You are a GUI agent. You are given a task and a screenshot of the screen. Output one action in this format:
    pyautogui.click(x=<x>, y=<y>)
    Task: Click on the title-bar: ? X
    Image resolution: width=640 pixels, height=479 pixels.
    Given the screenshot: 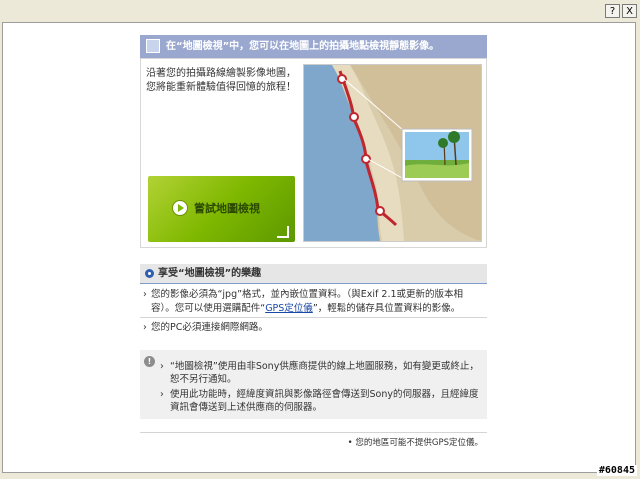 What is the action you would take?
    pyautogui.click(x=320, y=11)
    